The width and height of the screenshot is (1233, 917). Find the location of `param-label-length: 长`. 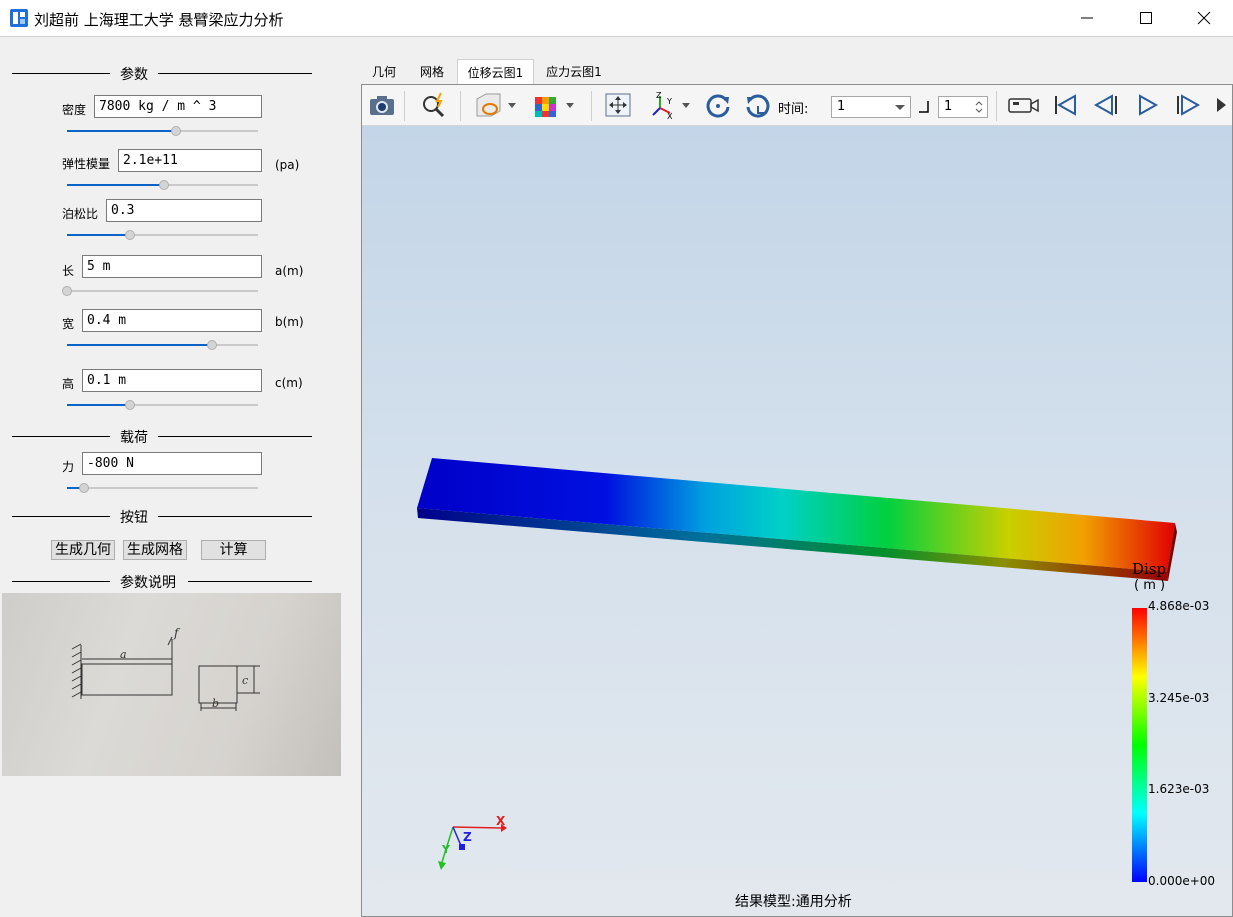

param-label-length: 长 is located at coordinates (68, 271).